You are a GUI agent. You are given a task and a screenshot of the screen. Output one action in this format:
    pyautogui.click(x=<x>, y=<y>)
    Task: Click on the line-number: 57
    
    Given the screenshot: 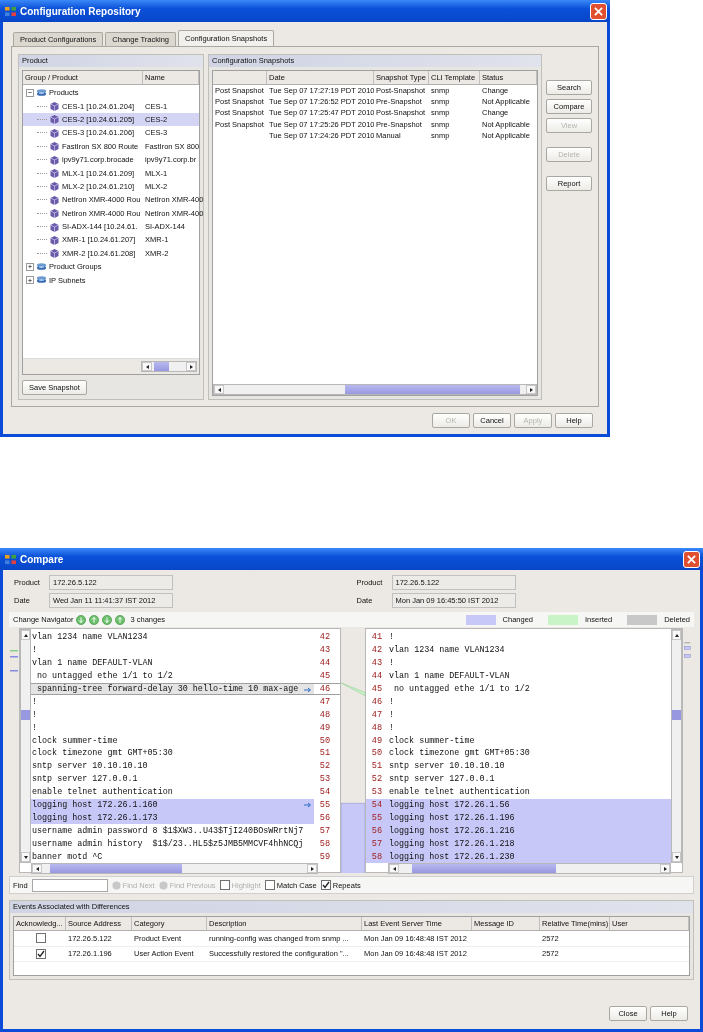 What is the action you would take?
    pyautogui.click(x=377, y=844)
    